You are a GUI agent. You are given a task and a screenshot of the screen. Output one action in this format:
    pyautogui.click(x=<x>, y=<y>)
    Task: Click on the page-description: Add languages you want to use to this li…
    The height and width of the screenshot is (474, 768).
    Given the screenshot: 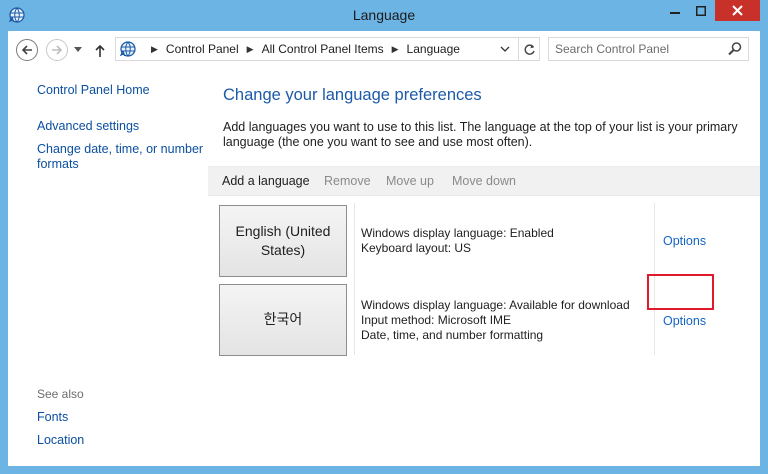 What is the action you would take?
    pyautogui.click(x=480, y=134)
    